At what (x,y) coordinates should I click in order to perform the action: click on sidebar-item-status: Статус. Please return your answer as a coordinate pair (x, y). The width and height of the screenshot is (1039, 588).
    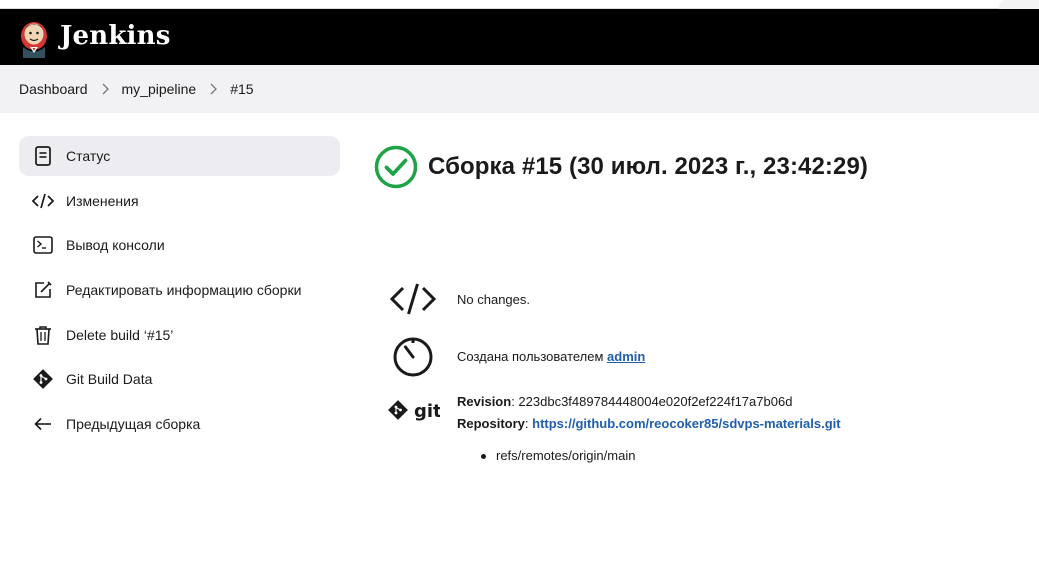
    Looking at the image, I should click on (179, 156).